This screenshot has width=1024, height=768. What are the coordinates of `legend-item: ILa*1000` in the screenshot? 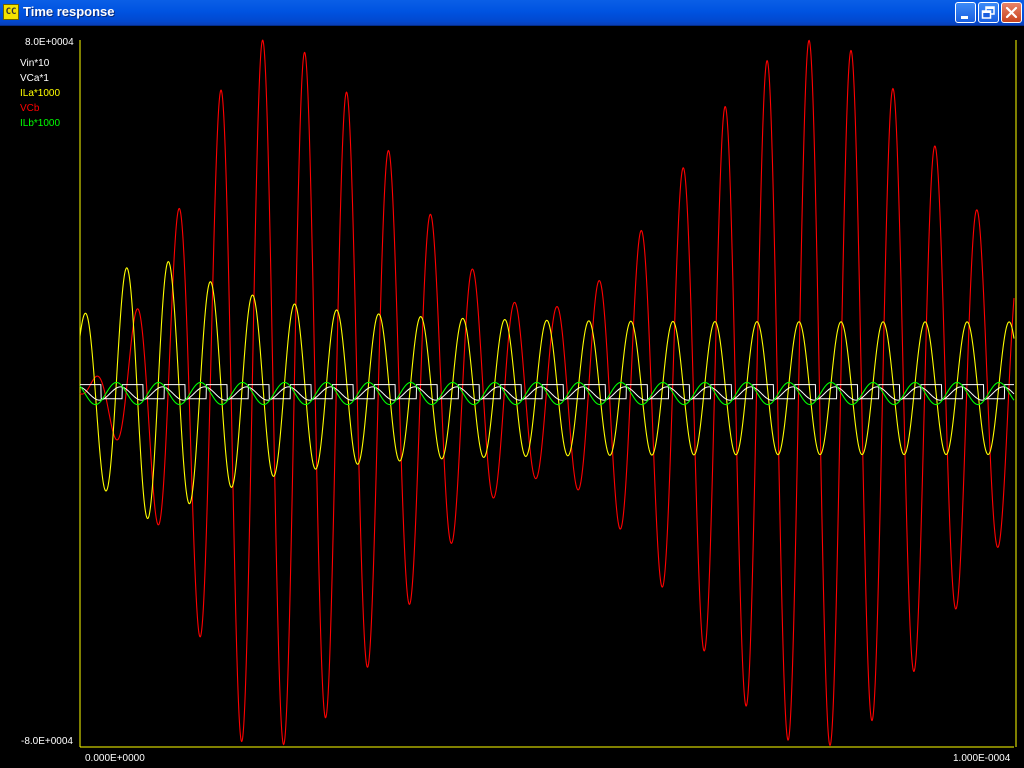 It's located at (40, 93).